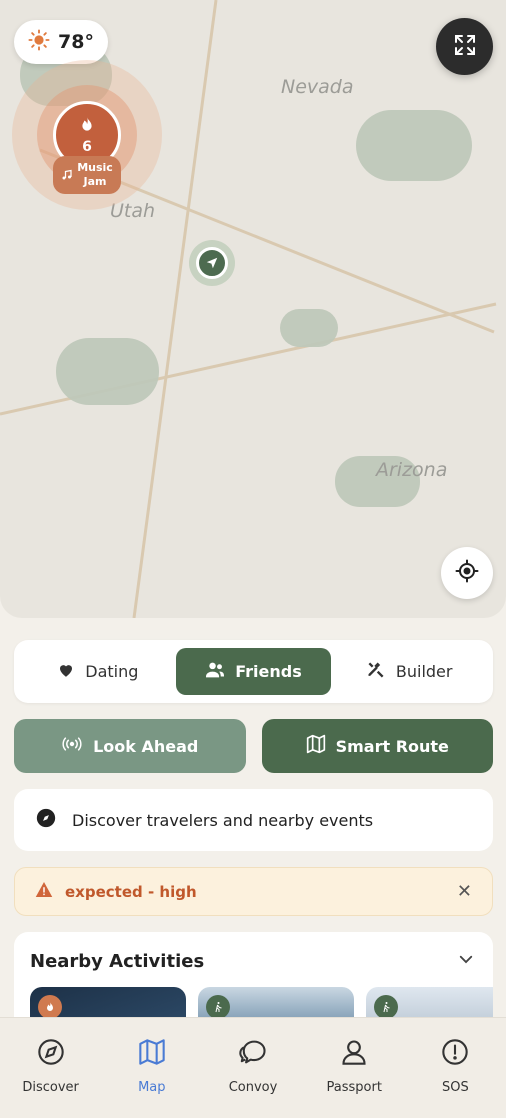 This screenshot has height=1118, width=506. What do you see at coordinates (66, 672) in the screenshot?
I see `heart-icon` at bounding box center [66, 672].